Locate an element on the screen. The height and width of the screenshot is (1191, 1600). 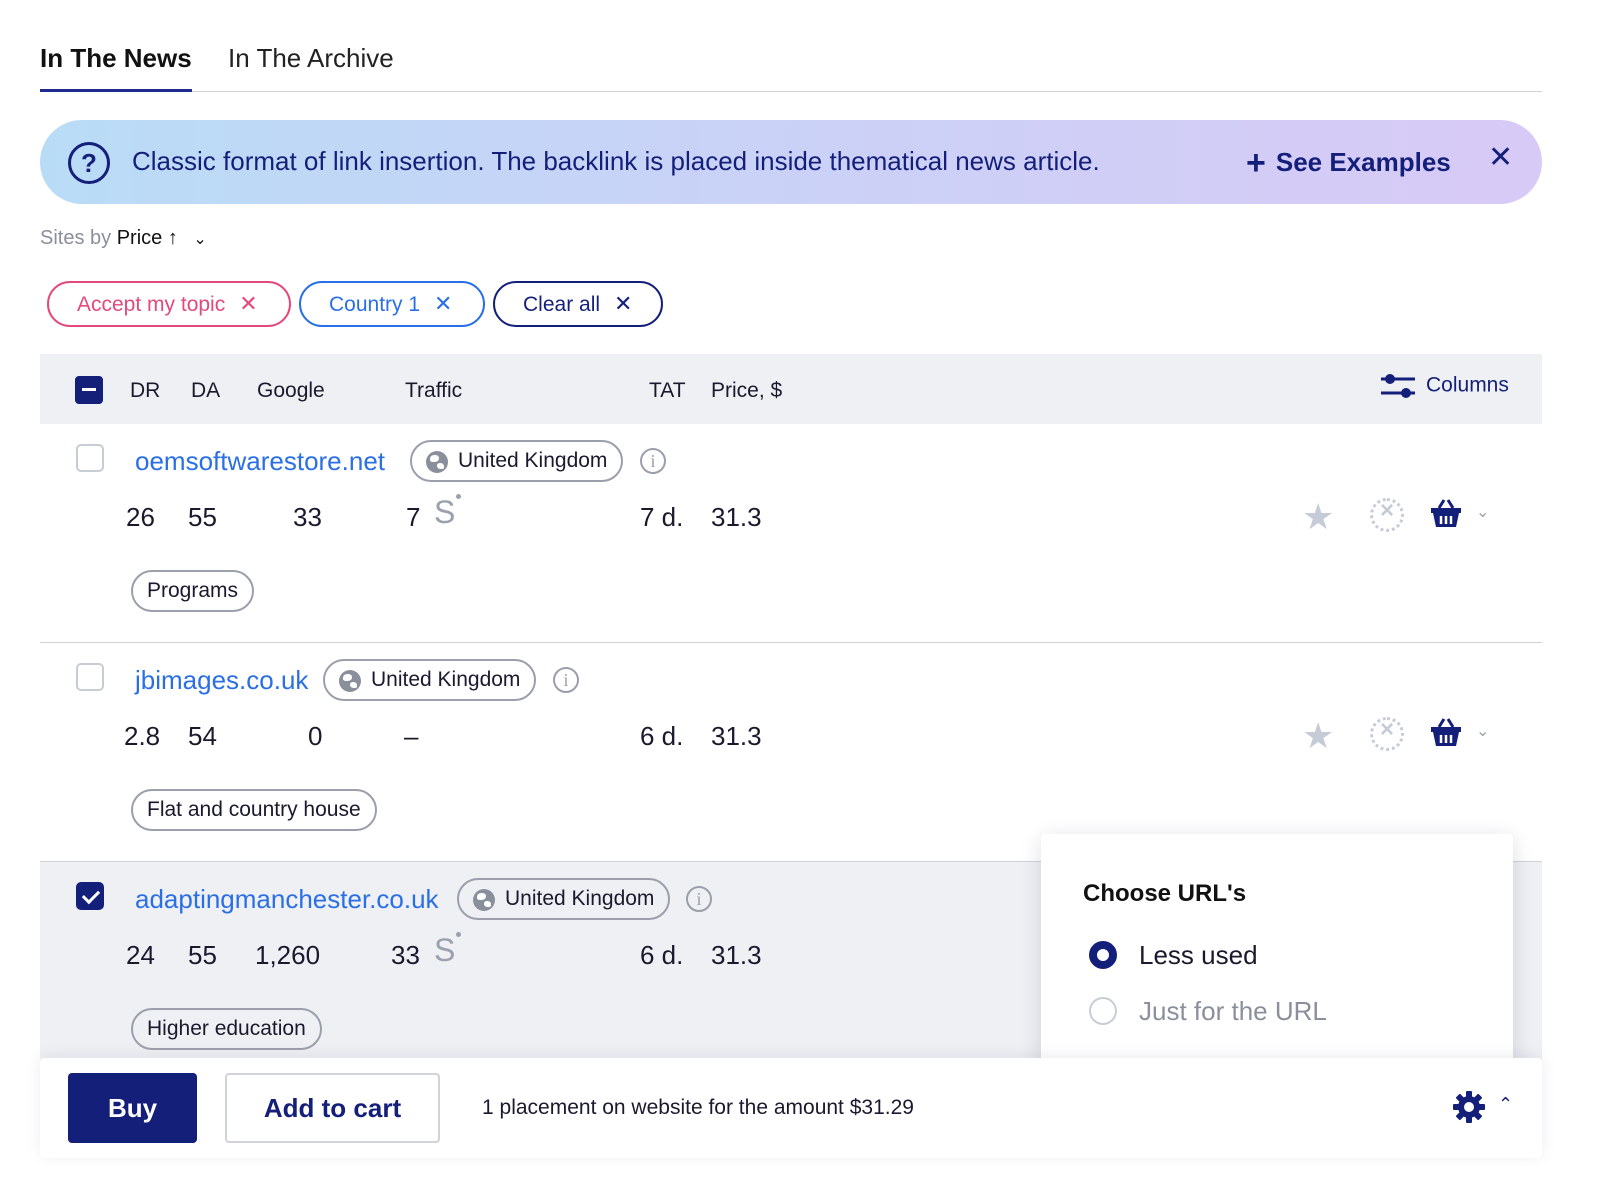
filter-chip-accept-my-topic: Accept my topic ✕ is located at coordinates (169, 304).